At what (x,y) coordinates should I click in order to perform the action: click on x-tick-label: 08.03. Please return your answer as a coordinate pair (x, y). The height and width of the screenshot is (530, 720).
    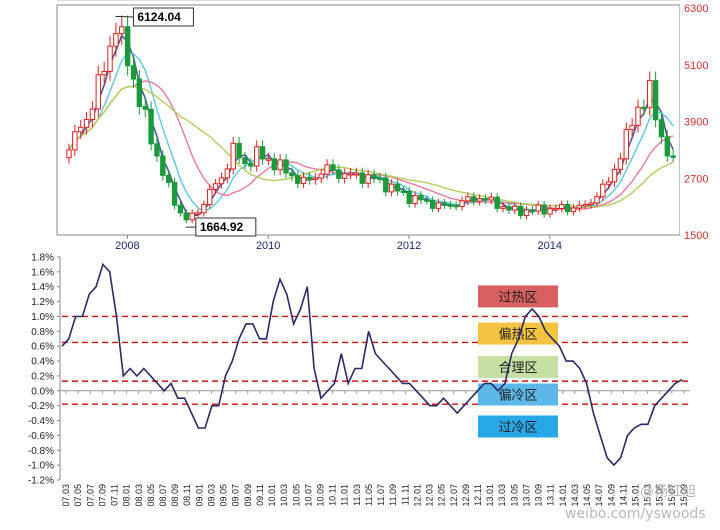
    Looking at the image, I should click on (139, 495).